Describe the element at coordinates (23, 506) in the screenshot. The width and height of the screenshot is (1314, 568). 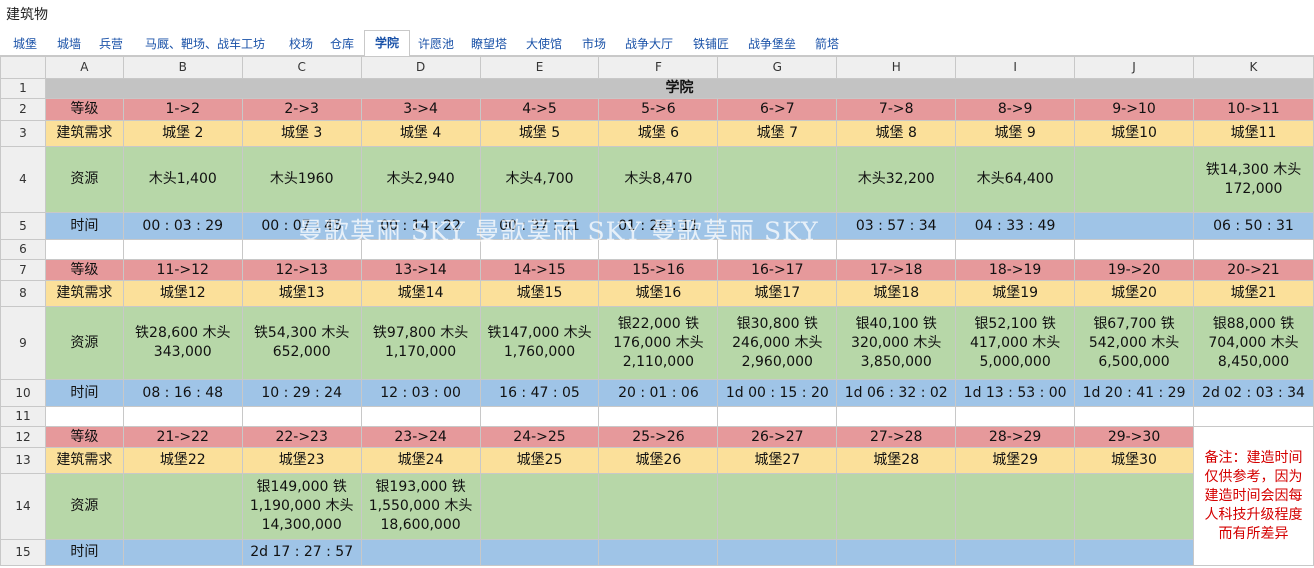
I see `row-header: 14` at that location.